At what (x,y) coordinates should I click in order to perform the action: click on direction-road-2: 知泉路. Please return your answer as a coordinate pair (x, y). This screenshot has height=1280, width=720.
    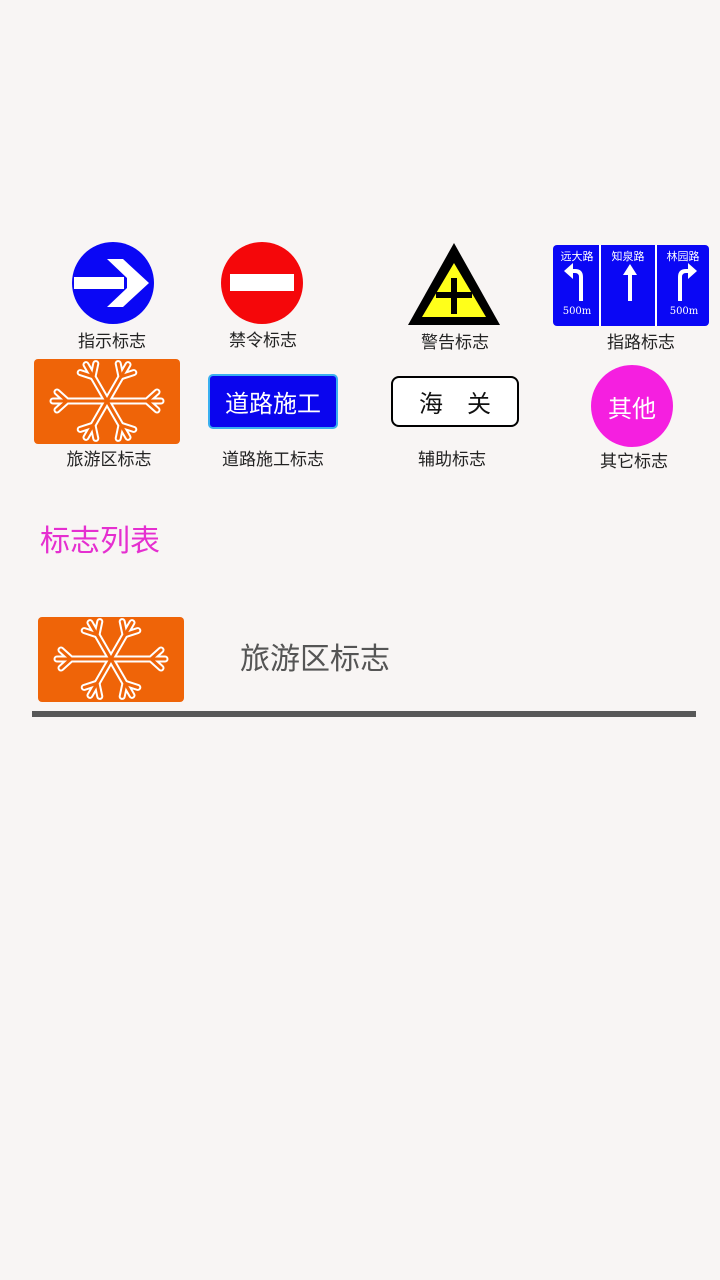
    Looking at the image, I should click on (628, 256).